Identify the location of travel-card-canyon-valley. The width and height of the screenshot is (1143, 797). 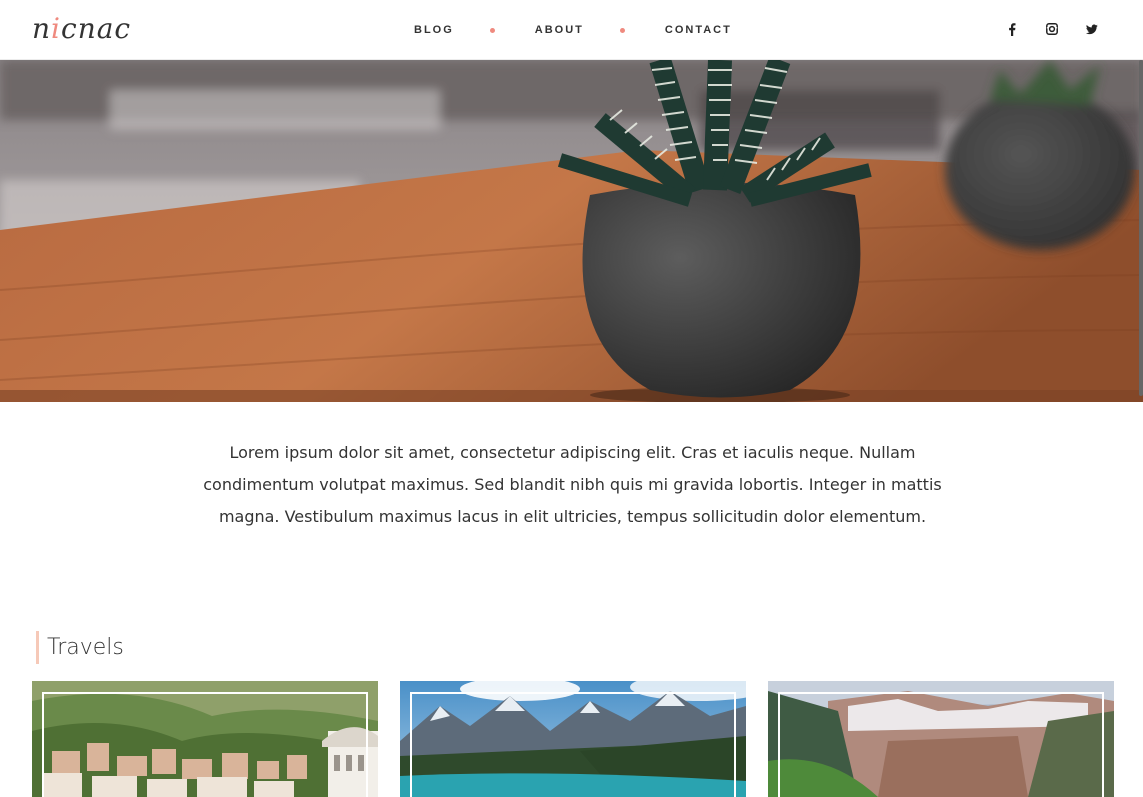
(941, 739).